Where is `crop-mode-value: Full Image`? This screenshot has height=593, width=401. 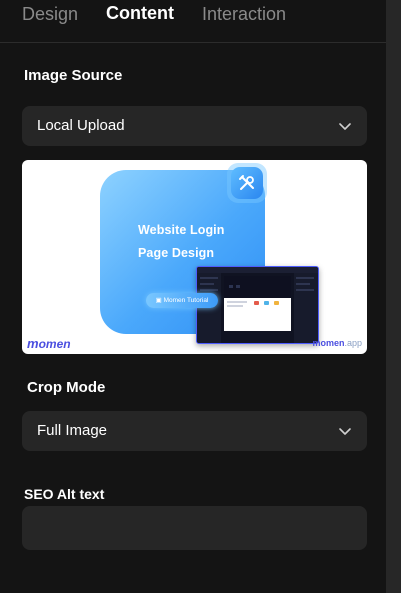 crop-mode-value: Full Image is located at coordinates (72, 430).